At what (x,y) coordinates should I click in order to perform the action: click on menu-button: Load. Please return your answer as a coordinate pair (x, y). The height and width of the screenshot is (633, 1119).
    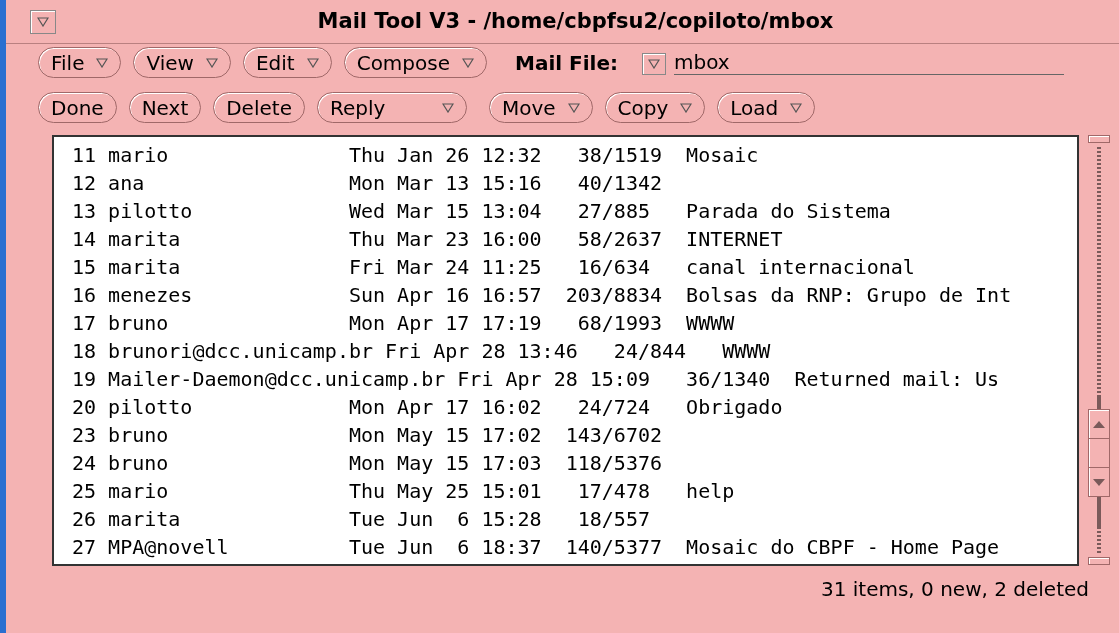
    Looking at the image, I should click on (766, 107).